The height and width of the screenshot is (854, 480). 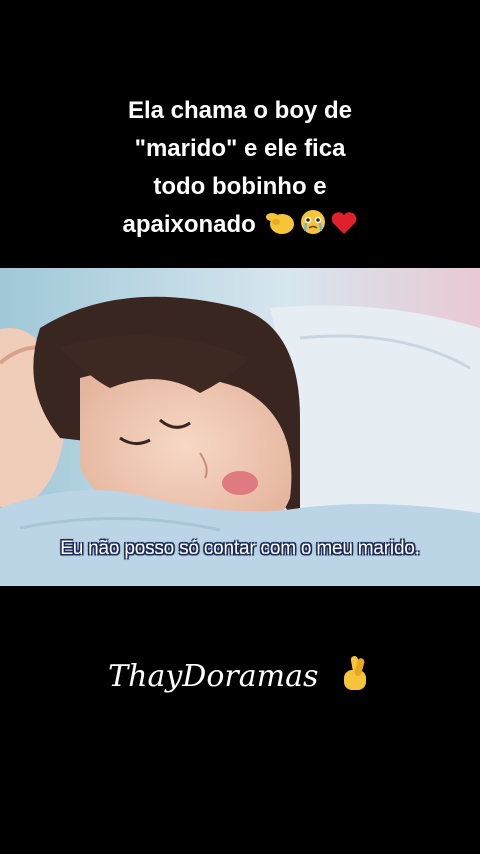 I want to click on watermark-text: ThayDoramas, so click(x=213, y=676).